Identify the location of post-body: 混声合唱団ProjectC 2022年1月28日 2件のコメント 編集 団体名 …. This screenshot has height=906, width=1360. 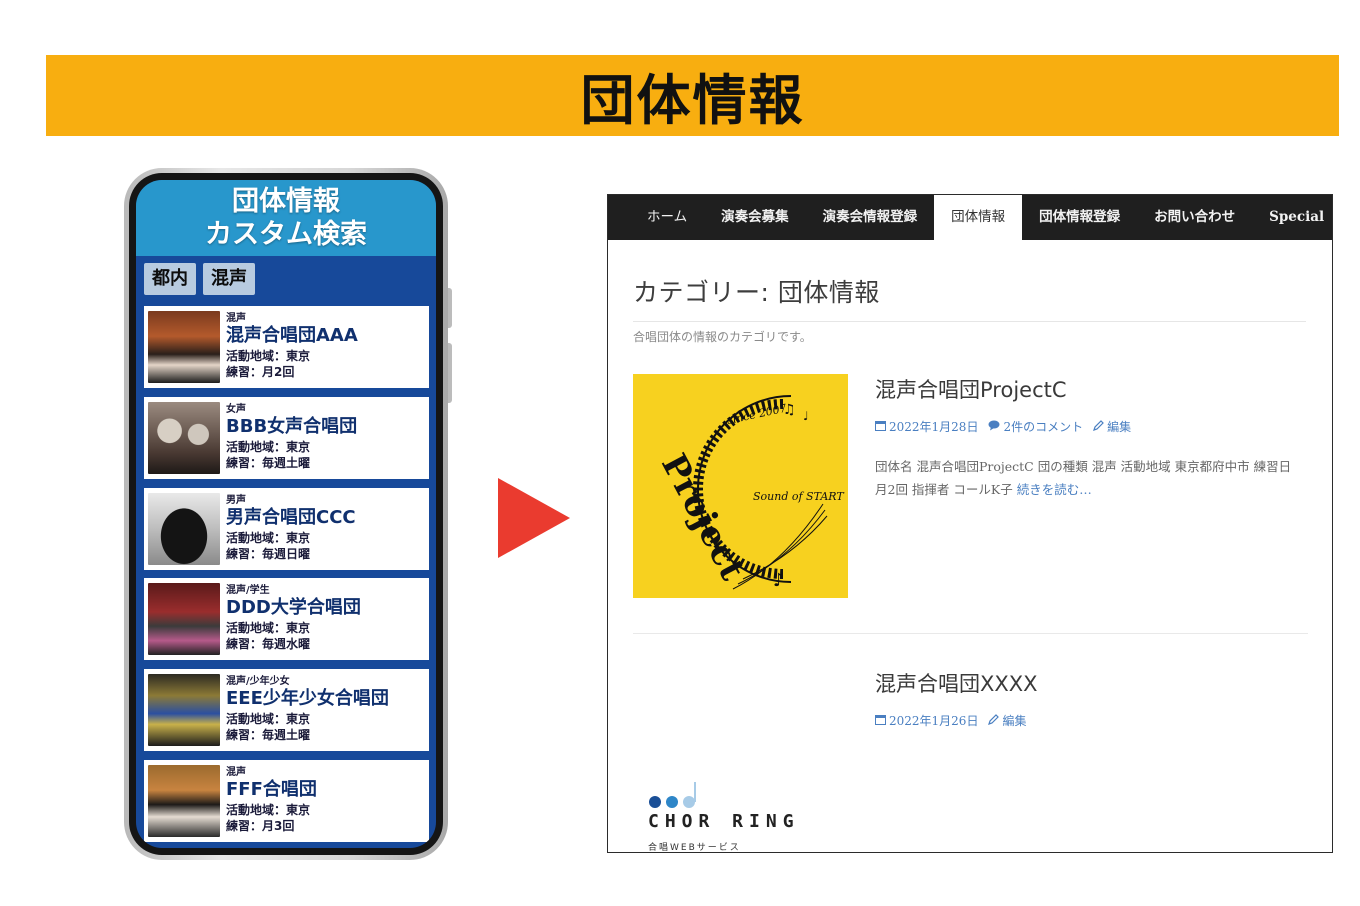
(1090, 437).